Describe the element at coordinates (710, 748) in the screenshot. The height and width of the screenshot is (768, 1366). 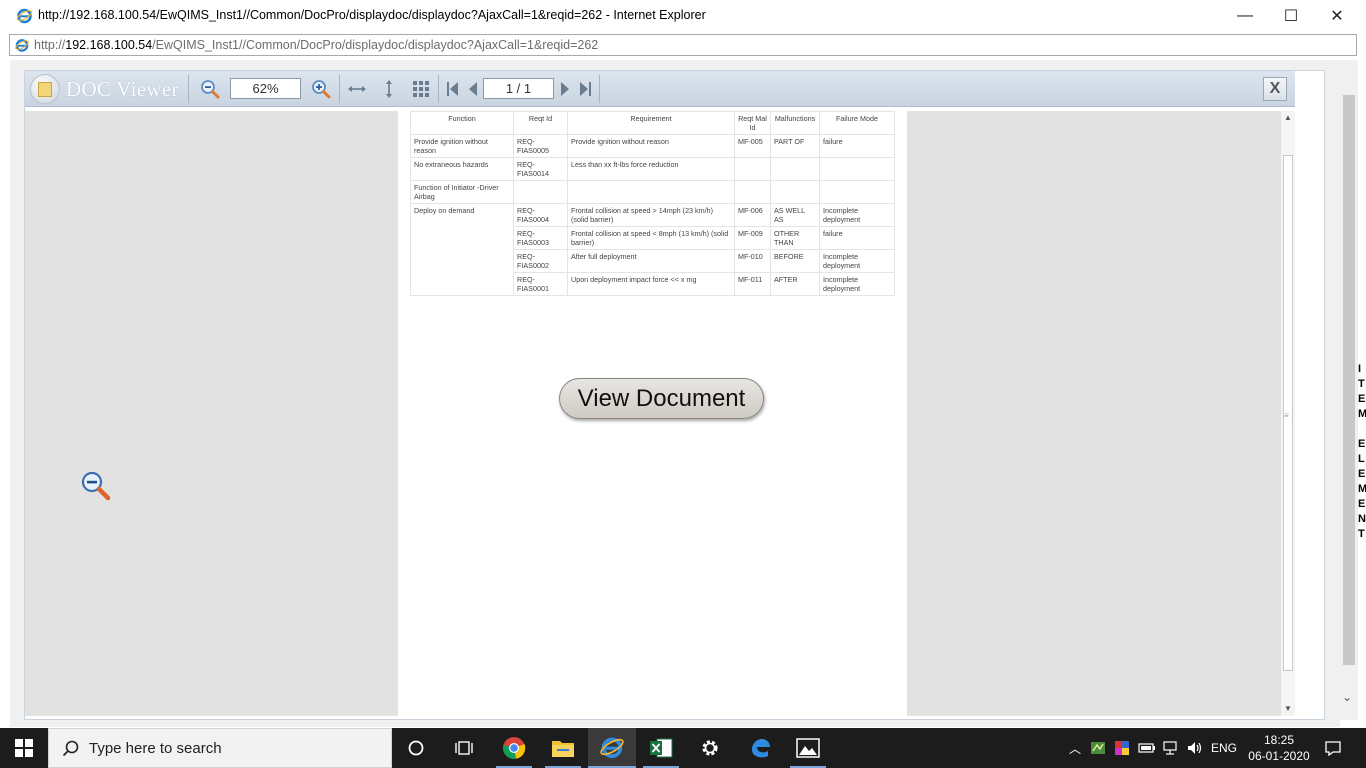
I see `taskbar-settings` at that location.